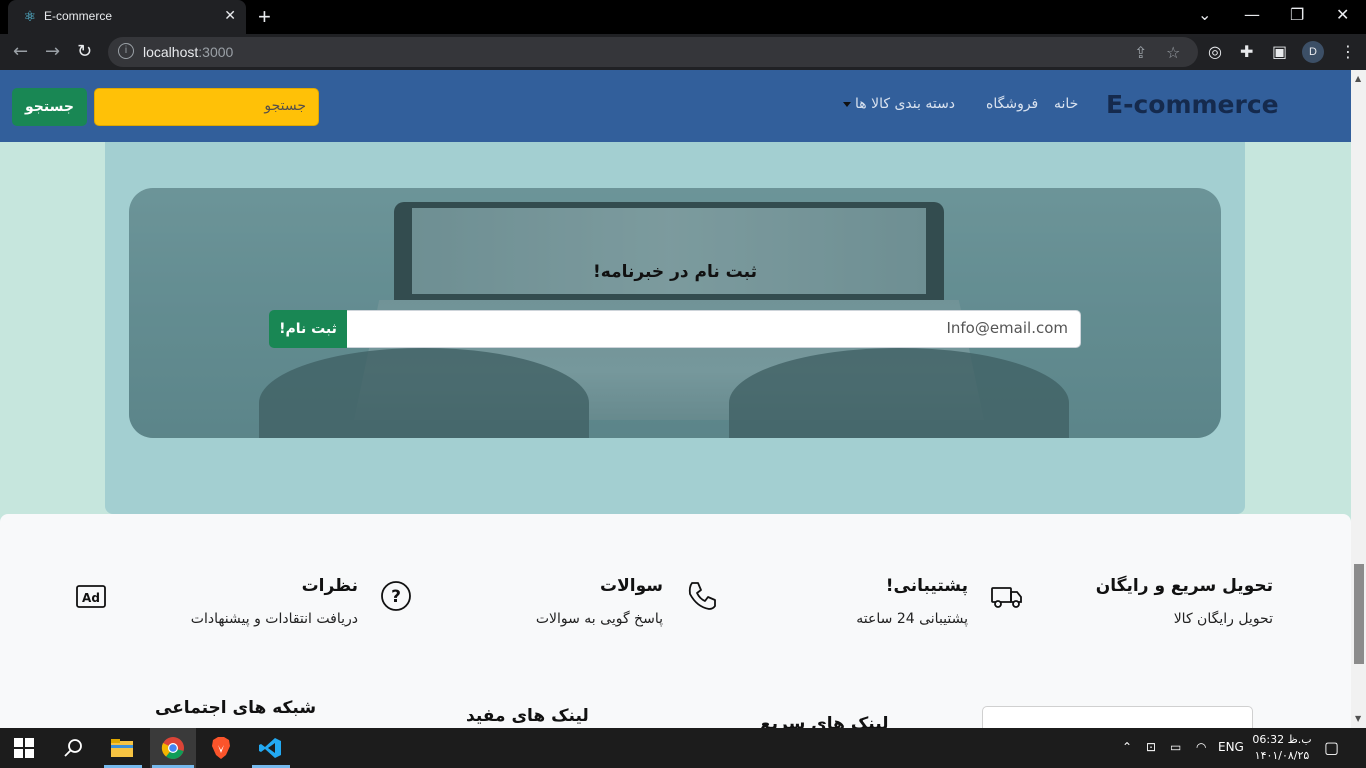  What do you see at coordinates (675, 272) in the screenshot?
I see `newsletter-title: ثبت نام در خبرنامه!` at bounding box center [675, 272].